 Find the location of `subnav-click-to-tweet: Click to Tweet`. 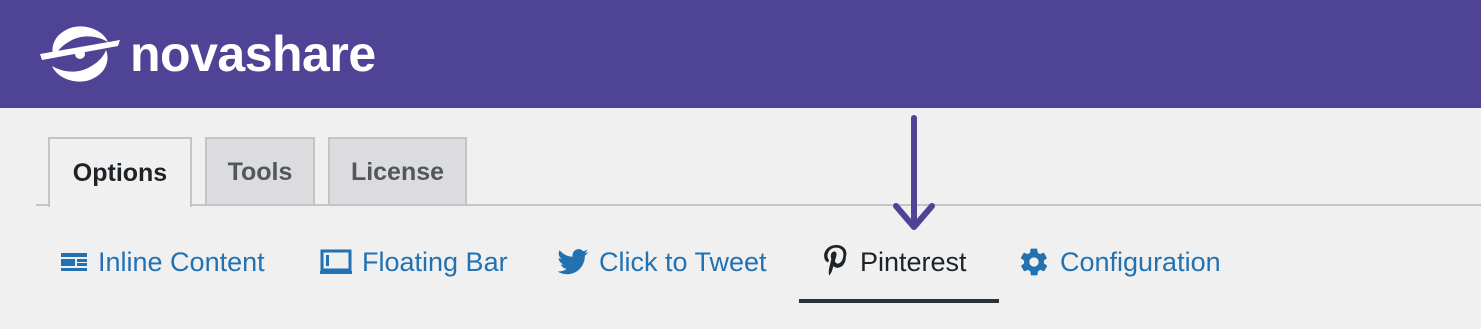

subnav-click-to-tweet: Click to Tweet is located at coordinates (662, 262).